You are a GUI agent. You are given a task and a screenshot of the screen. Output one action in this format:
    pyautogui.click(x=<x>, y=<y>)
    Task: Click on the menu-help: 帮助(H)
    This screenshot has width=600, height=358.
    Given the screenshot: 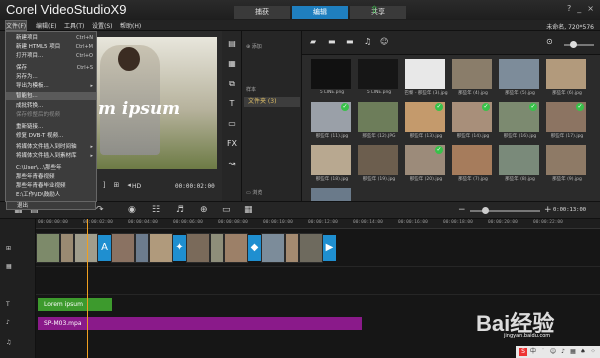 What is the action you would take?
    pyautogui.click(x=130, y=25)
    